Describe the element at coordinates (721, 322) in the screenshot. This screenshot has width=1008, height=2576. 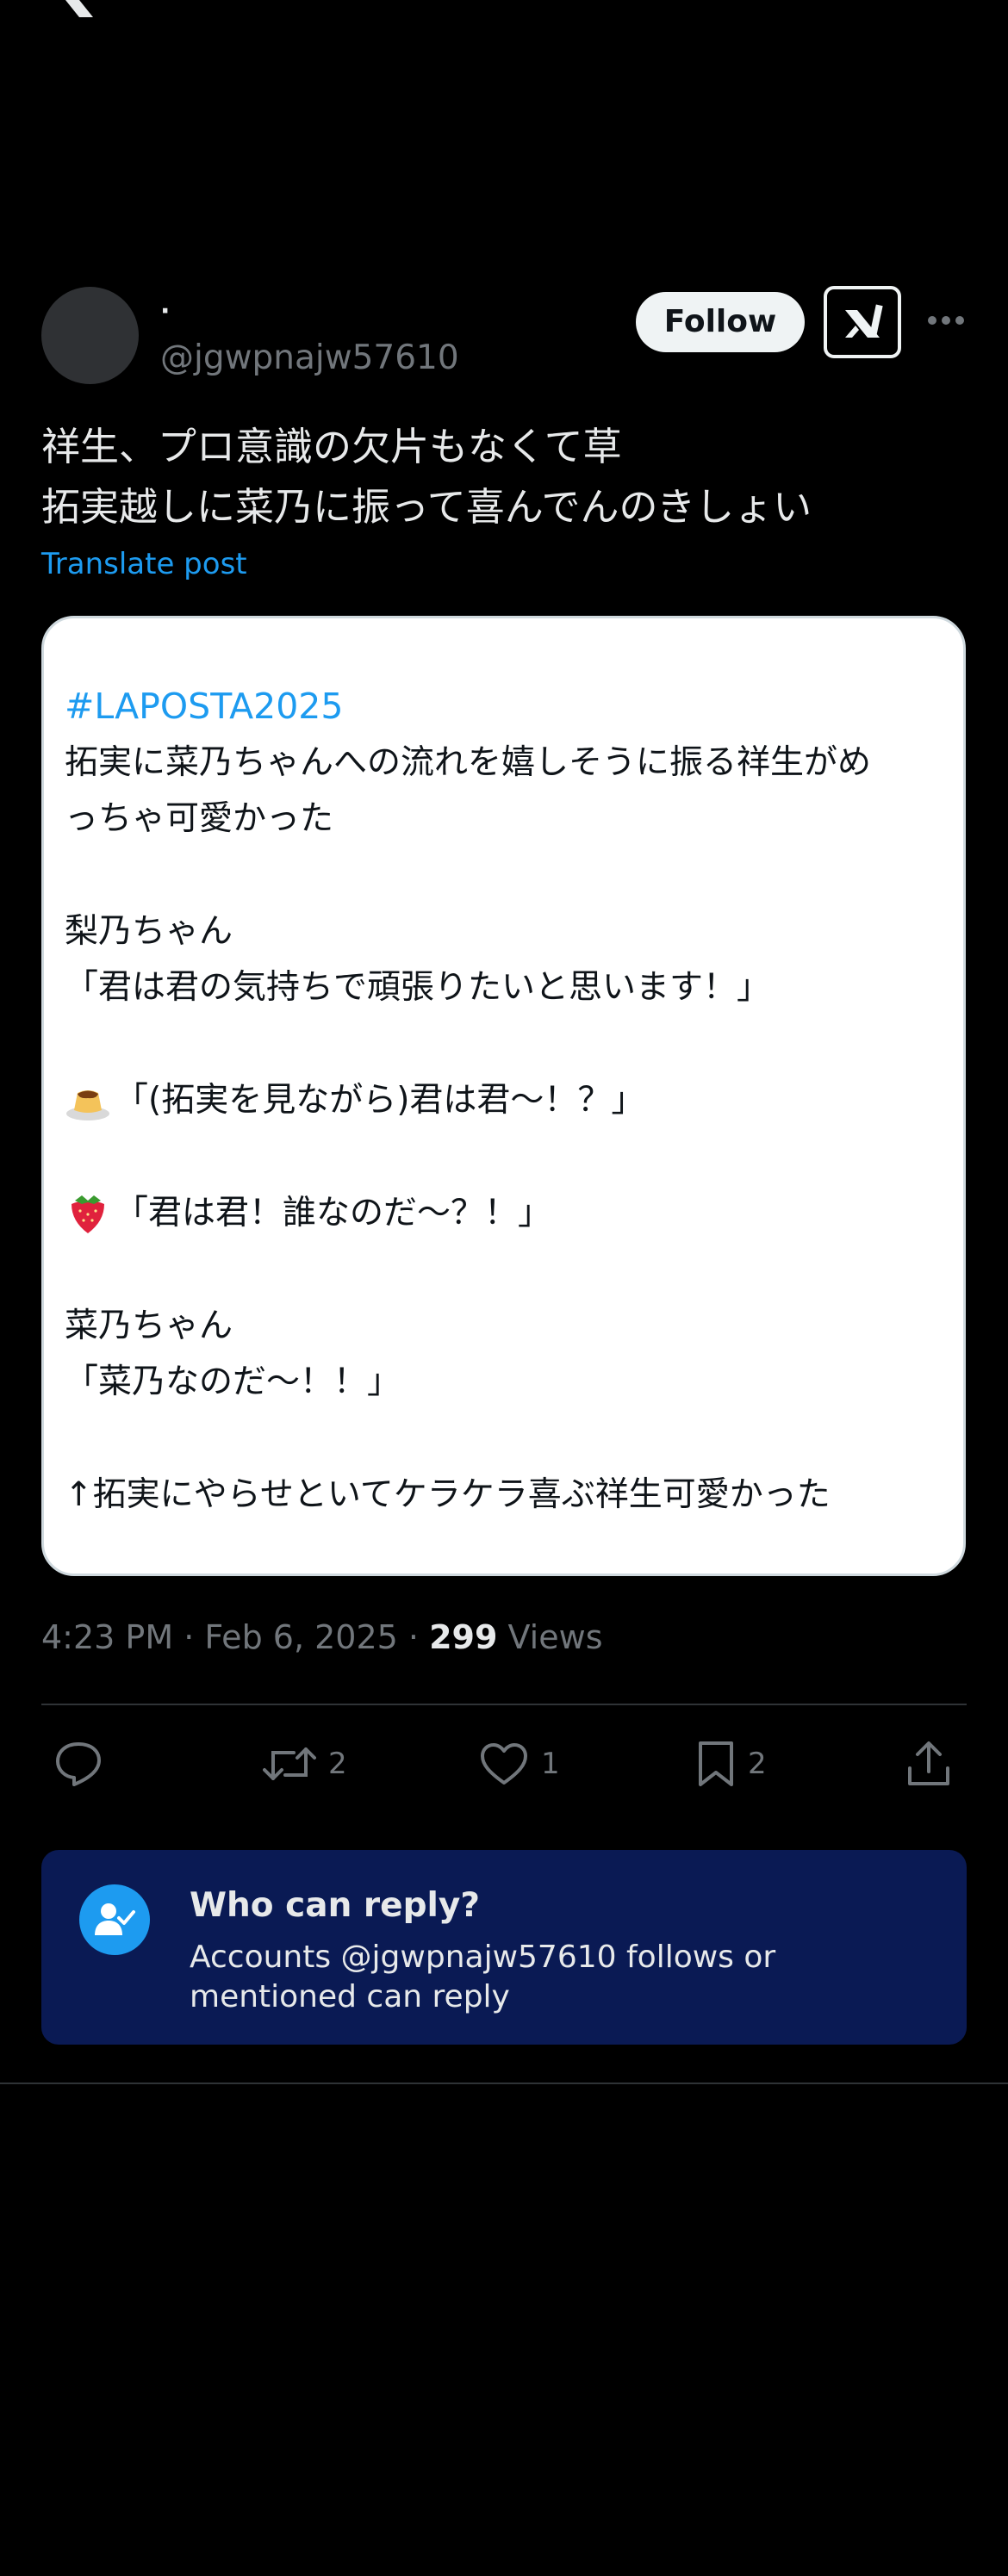
I see `follow-button: Follow` at that location.